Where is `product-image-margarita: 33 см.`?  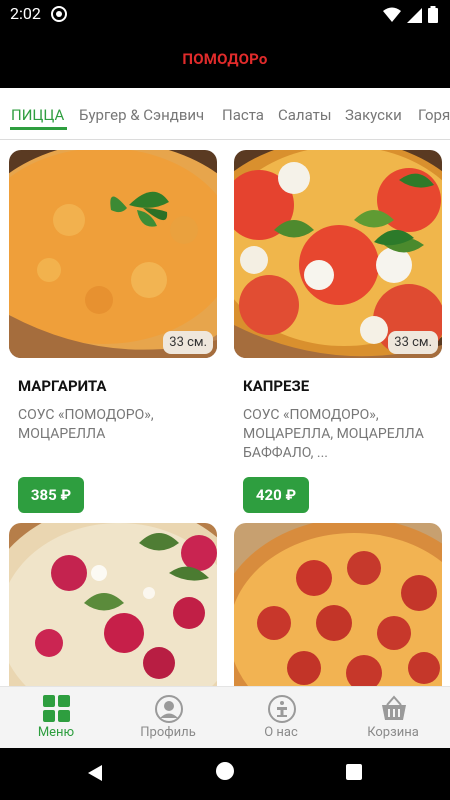
product-image-margarita: 33 см. is located at coordinates (113, 254).